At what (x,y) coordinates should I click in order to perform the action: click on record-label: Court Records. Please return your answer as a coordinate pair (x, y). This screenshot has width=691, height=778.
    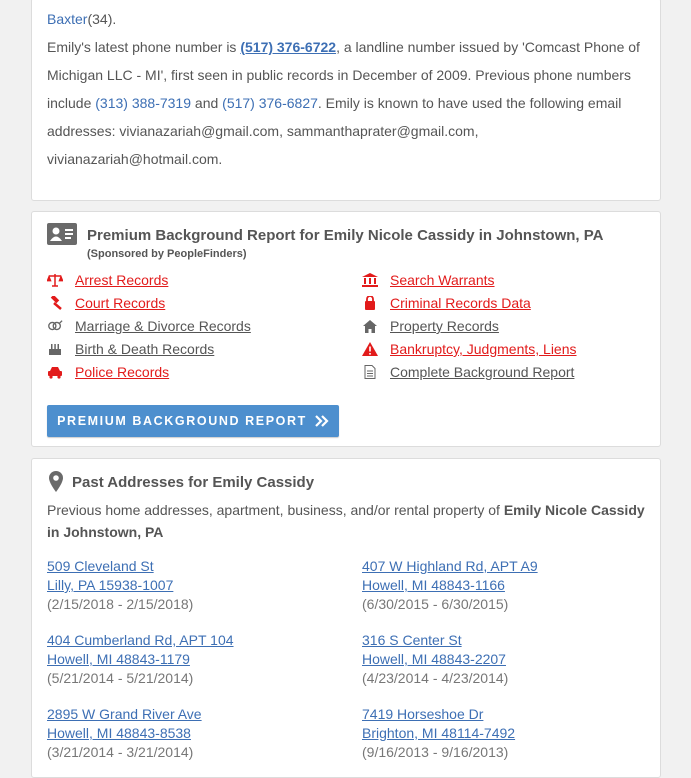
    Looking at the image, I should click on (120, 303).